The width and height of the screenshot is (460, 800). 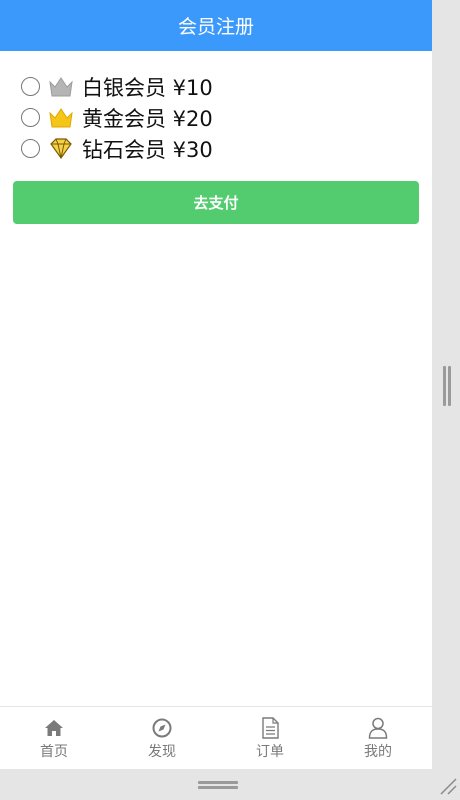 What do you see at coordinates (30, 148) in the screenshot?
I see `diamond-radio` at bounding box center [30, 148].